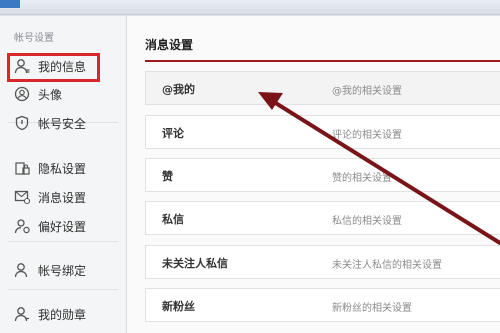  What do you see at coordinates (322, 305) in the screenshot?
I see `setting-row-new-followers: 新粉丝 新粉丝的相关设置` at bounding box center [322, 305].